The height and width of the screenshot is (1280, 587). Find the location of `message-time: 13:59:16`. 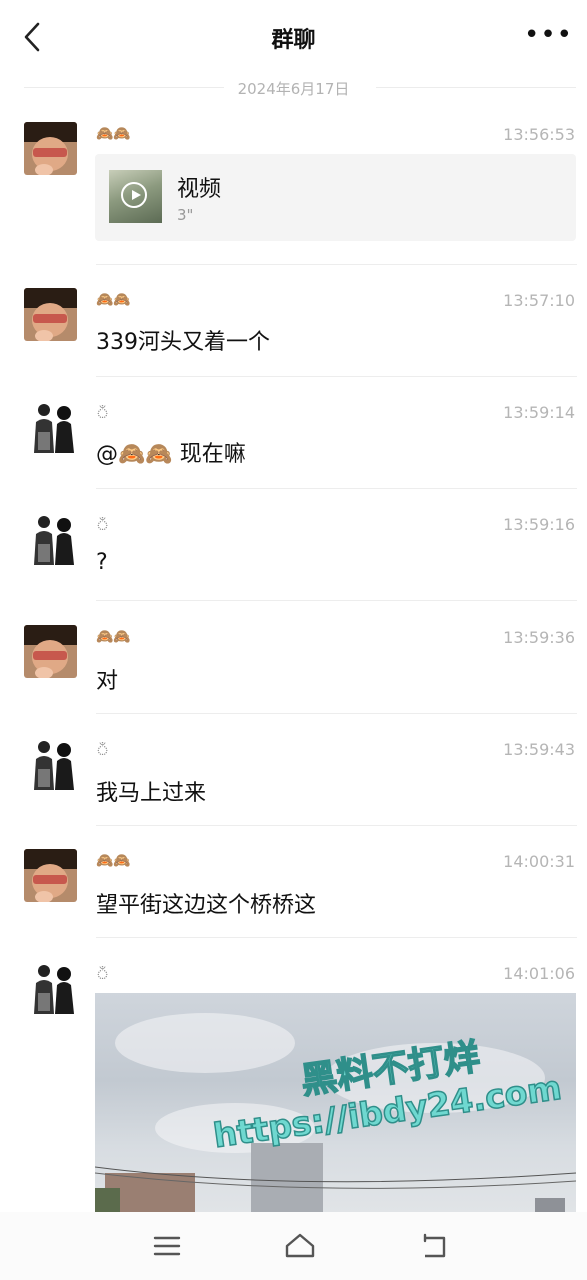

message-time: 13:59:16 is located at coordinates (539, 524).